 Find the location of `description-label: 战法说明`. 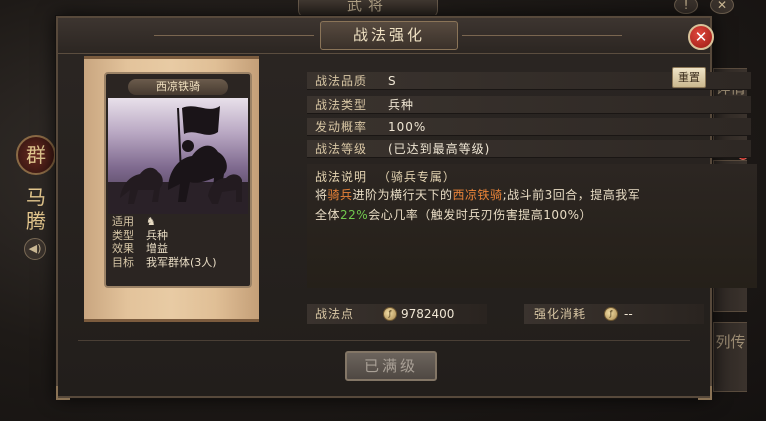

description-label: 战法说明 is located at coordinates (341, 177).